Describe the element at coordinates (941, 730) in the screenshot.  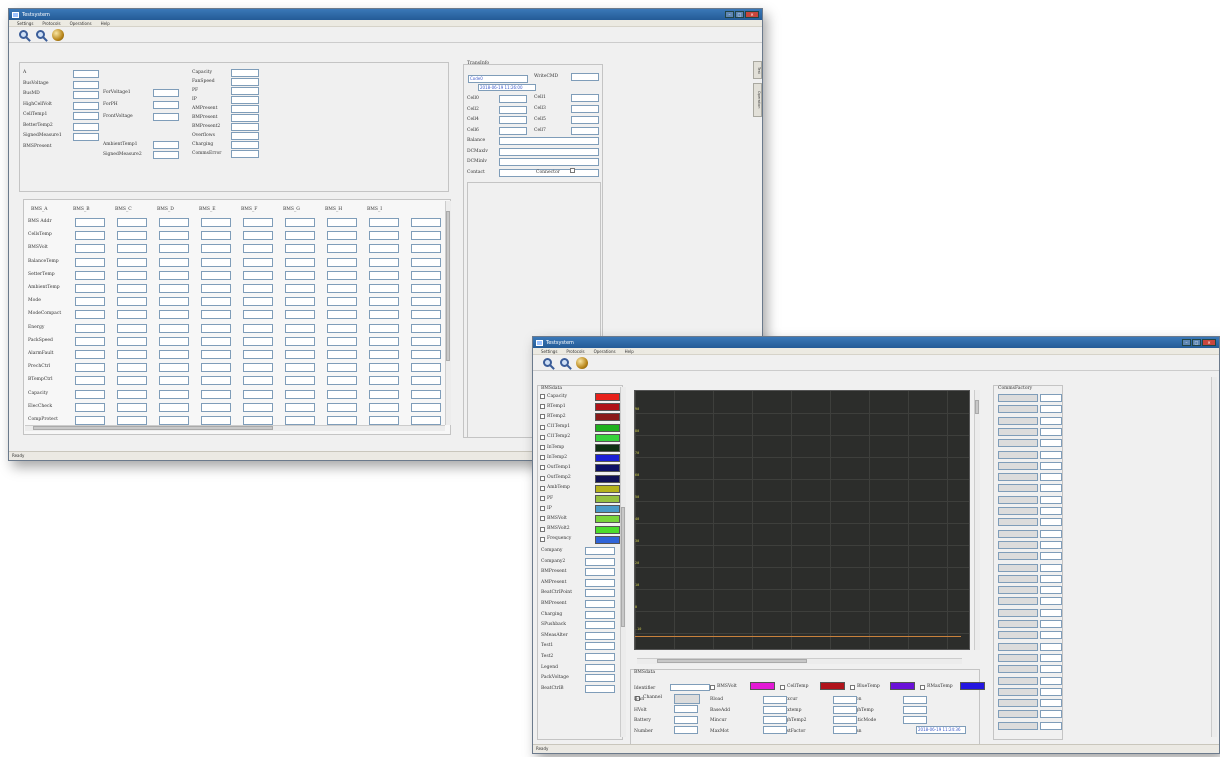
I see `datetime-field: 2018-06-19 11:24:36` at that location.